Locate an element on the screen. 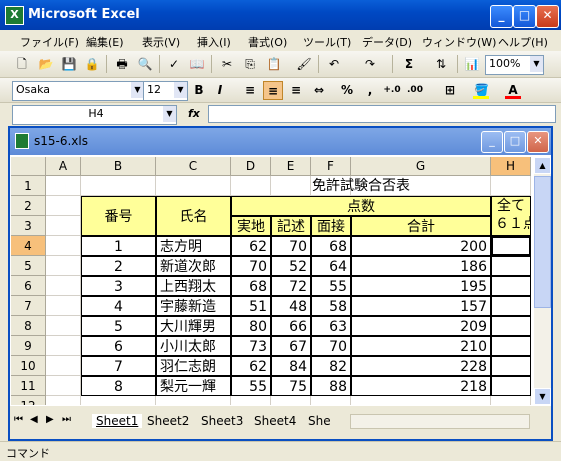  zoom-combo: 100% ▼ is located at coordinates (514, 65).